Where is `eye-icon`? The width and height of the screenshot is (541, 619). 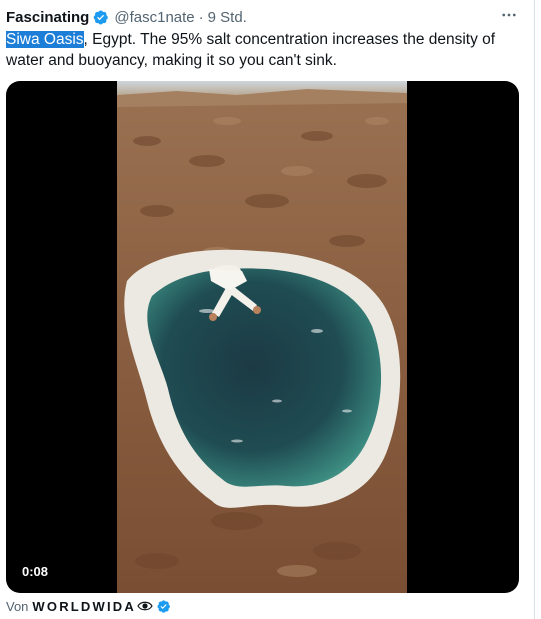 eye-icon is located at coordinates (145, 606).